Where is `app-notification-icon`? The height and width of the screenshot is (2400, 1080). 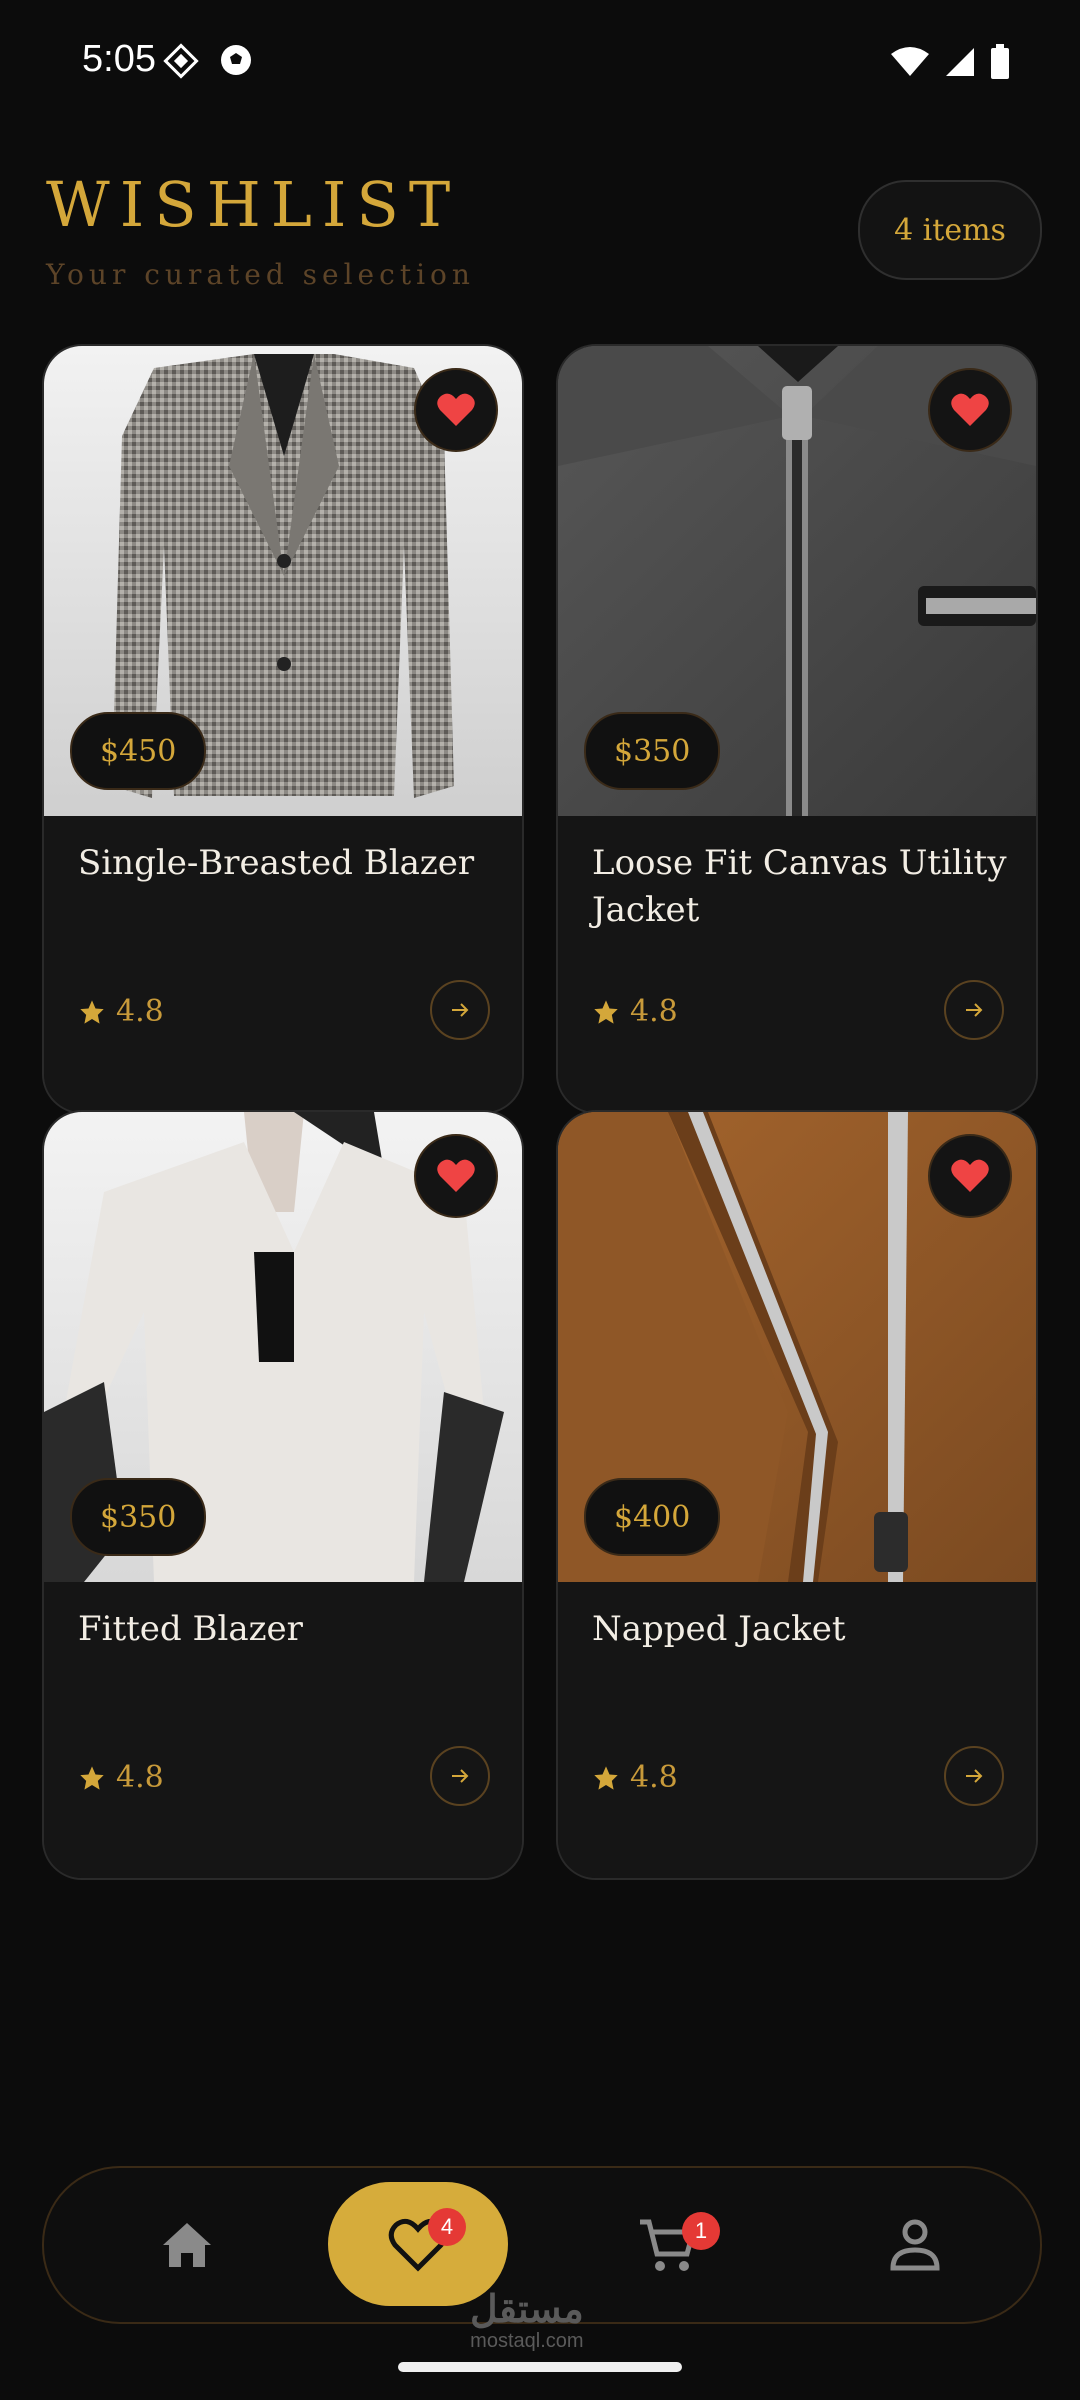
app-notification-icon is located at coordinates (181, 63).